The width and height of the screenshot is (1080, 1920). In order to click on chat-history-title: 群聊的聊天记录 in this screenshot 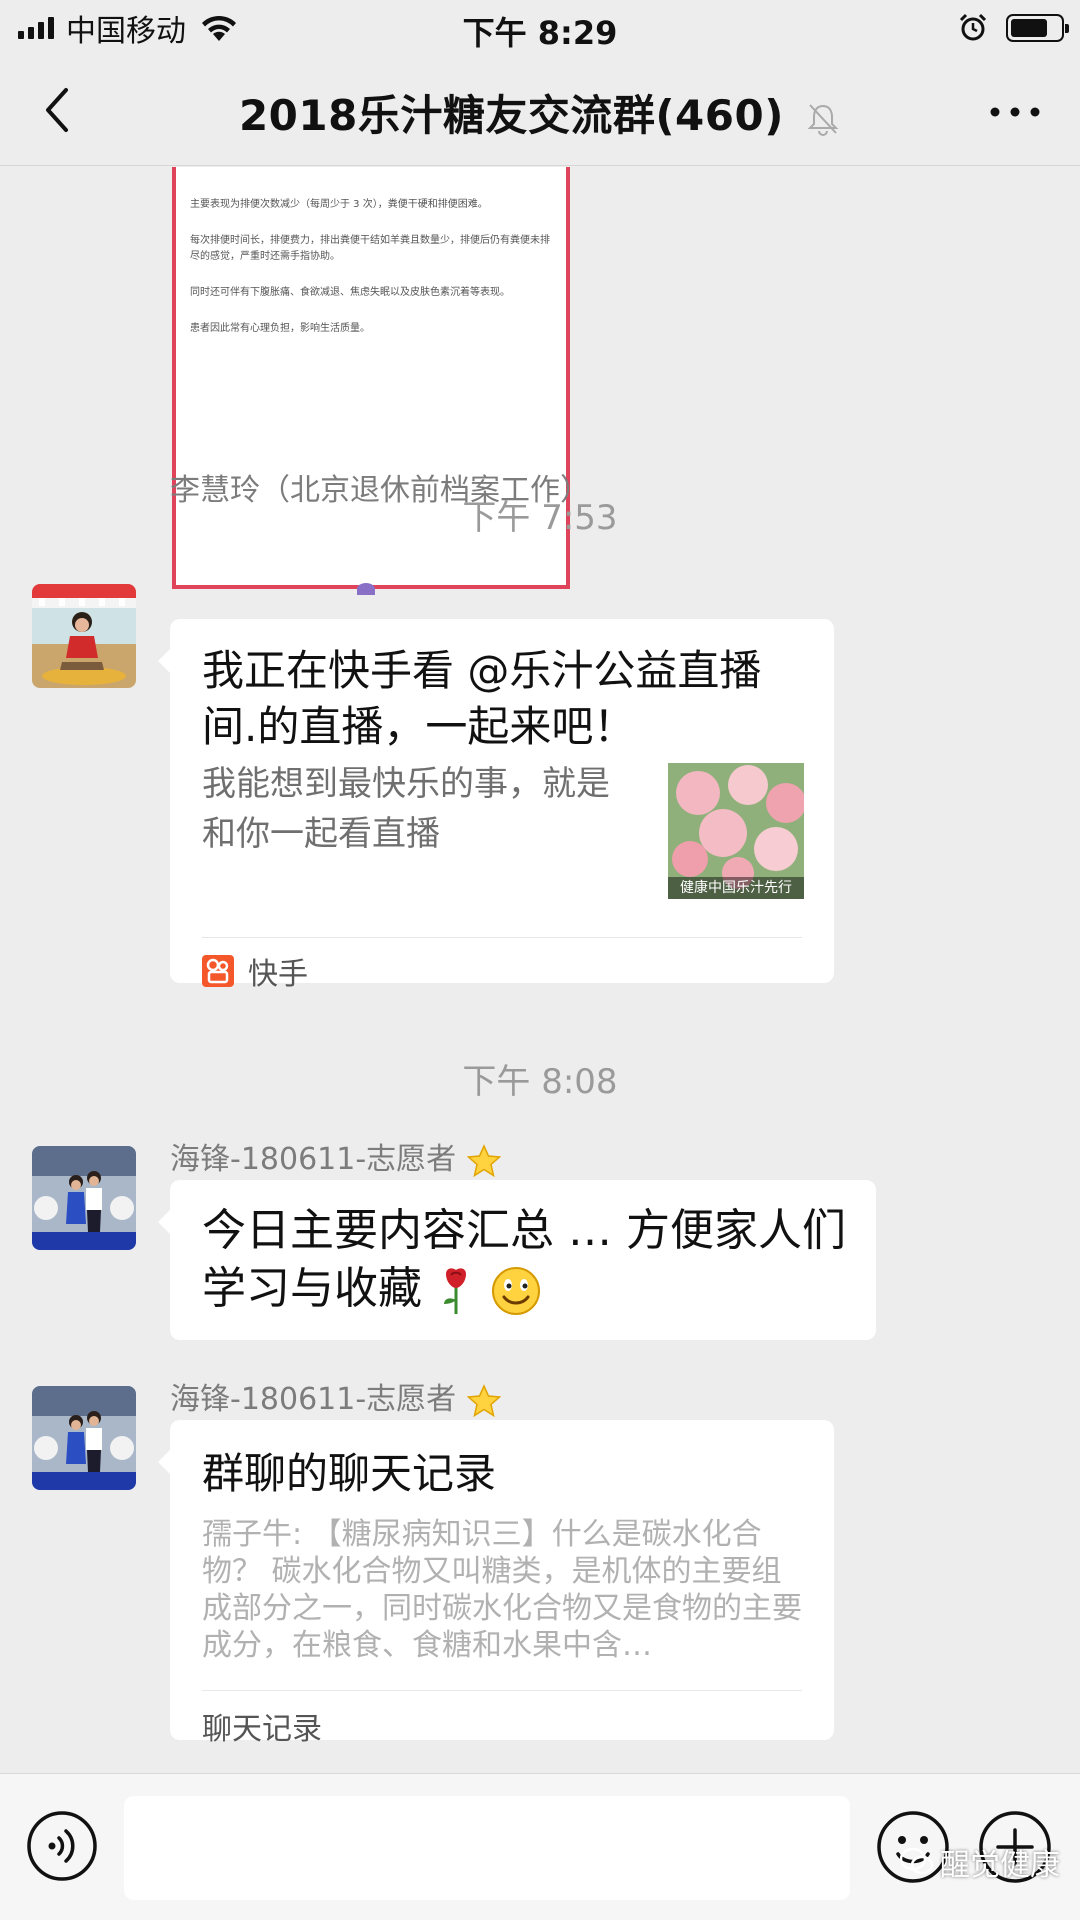, I will do `click(349, 1473)`.